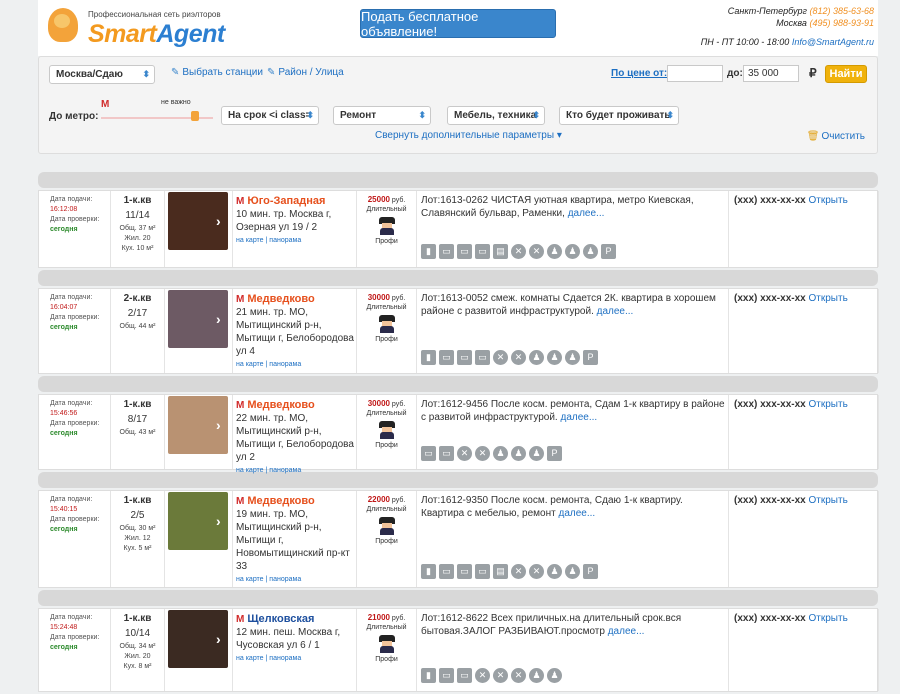  I want to click on repair-select: Ремонт, so click(382, 115).